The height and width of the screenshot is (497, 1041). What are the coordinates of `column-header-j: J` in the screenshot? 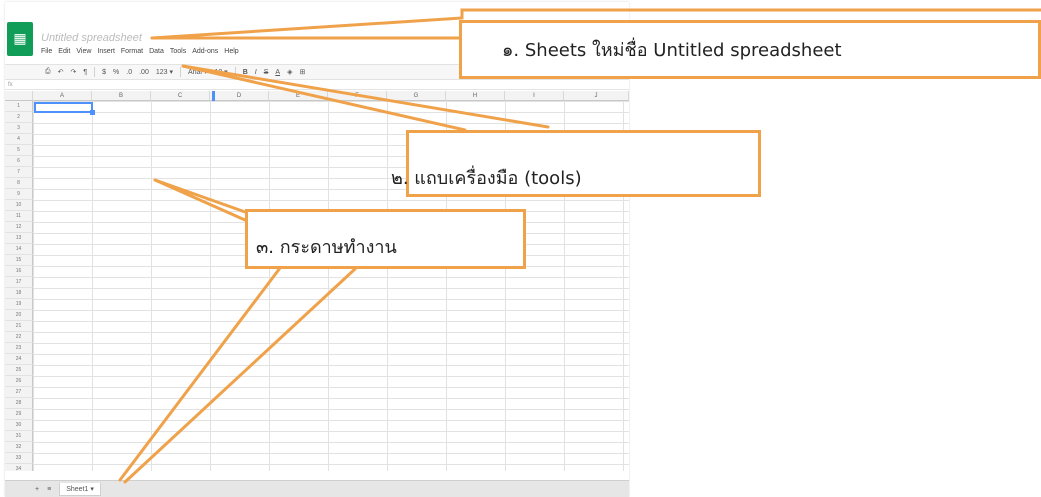 It's located at (596, 96).